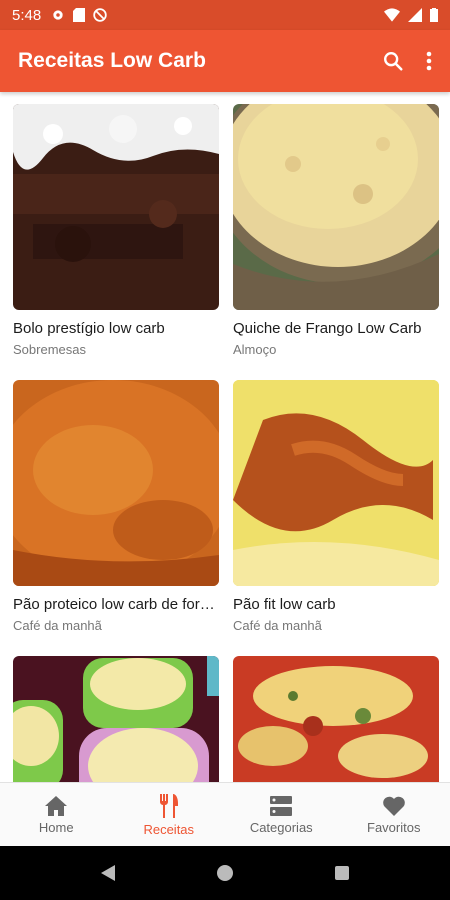 The width and height of the screenshot is (450, 900). Describe the element at coordinates (281, 806) in the screenshot. I see `categories-icon` at that location.